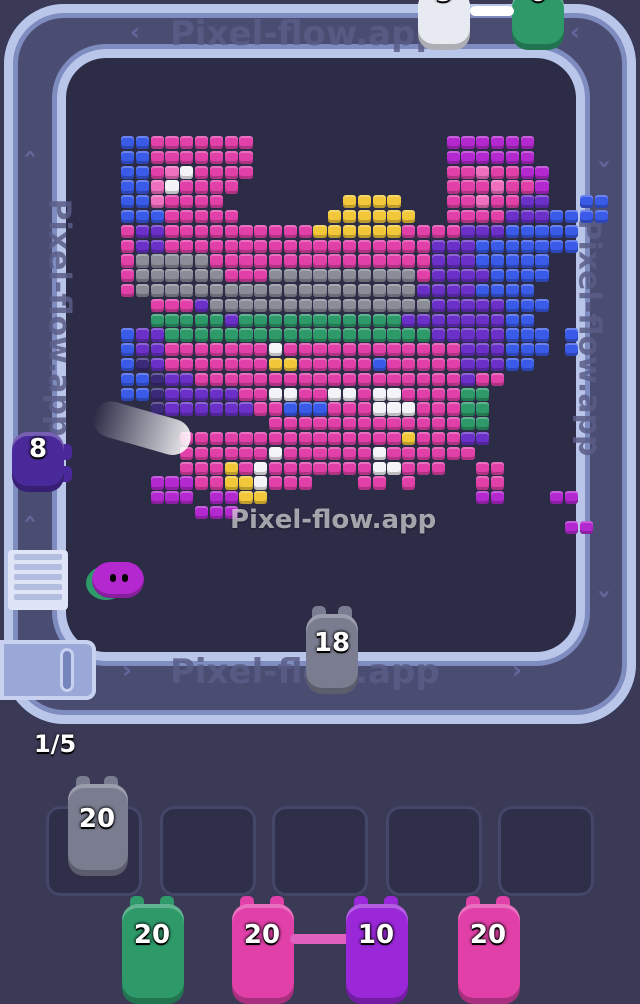 The height and width of the screenshot is (1004, 640). Describe the element at coordinates (376, 950) in the screenshot. I see `bottom-pig-purple: 10` at that location.